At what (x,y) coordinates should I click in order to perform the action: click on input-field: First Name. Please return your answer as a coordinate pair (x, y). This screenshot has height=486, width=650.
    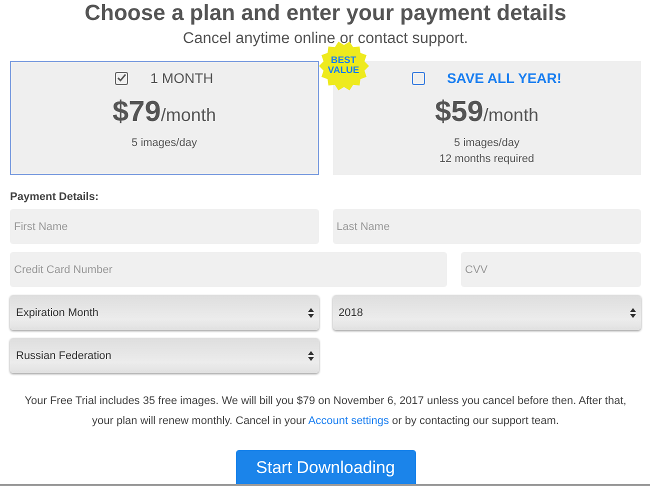
    Looking at the image, I should click on (164, 226).